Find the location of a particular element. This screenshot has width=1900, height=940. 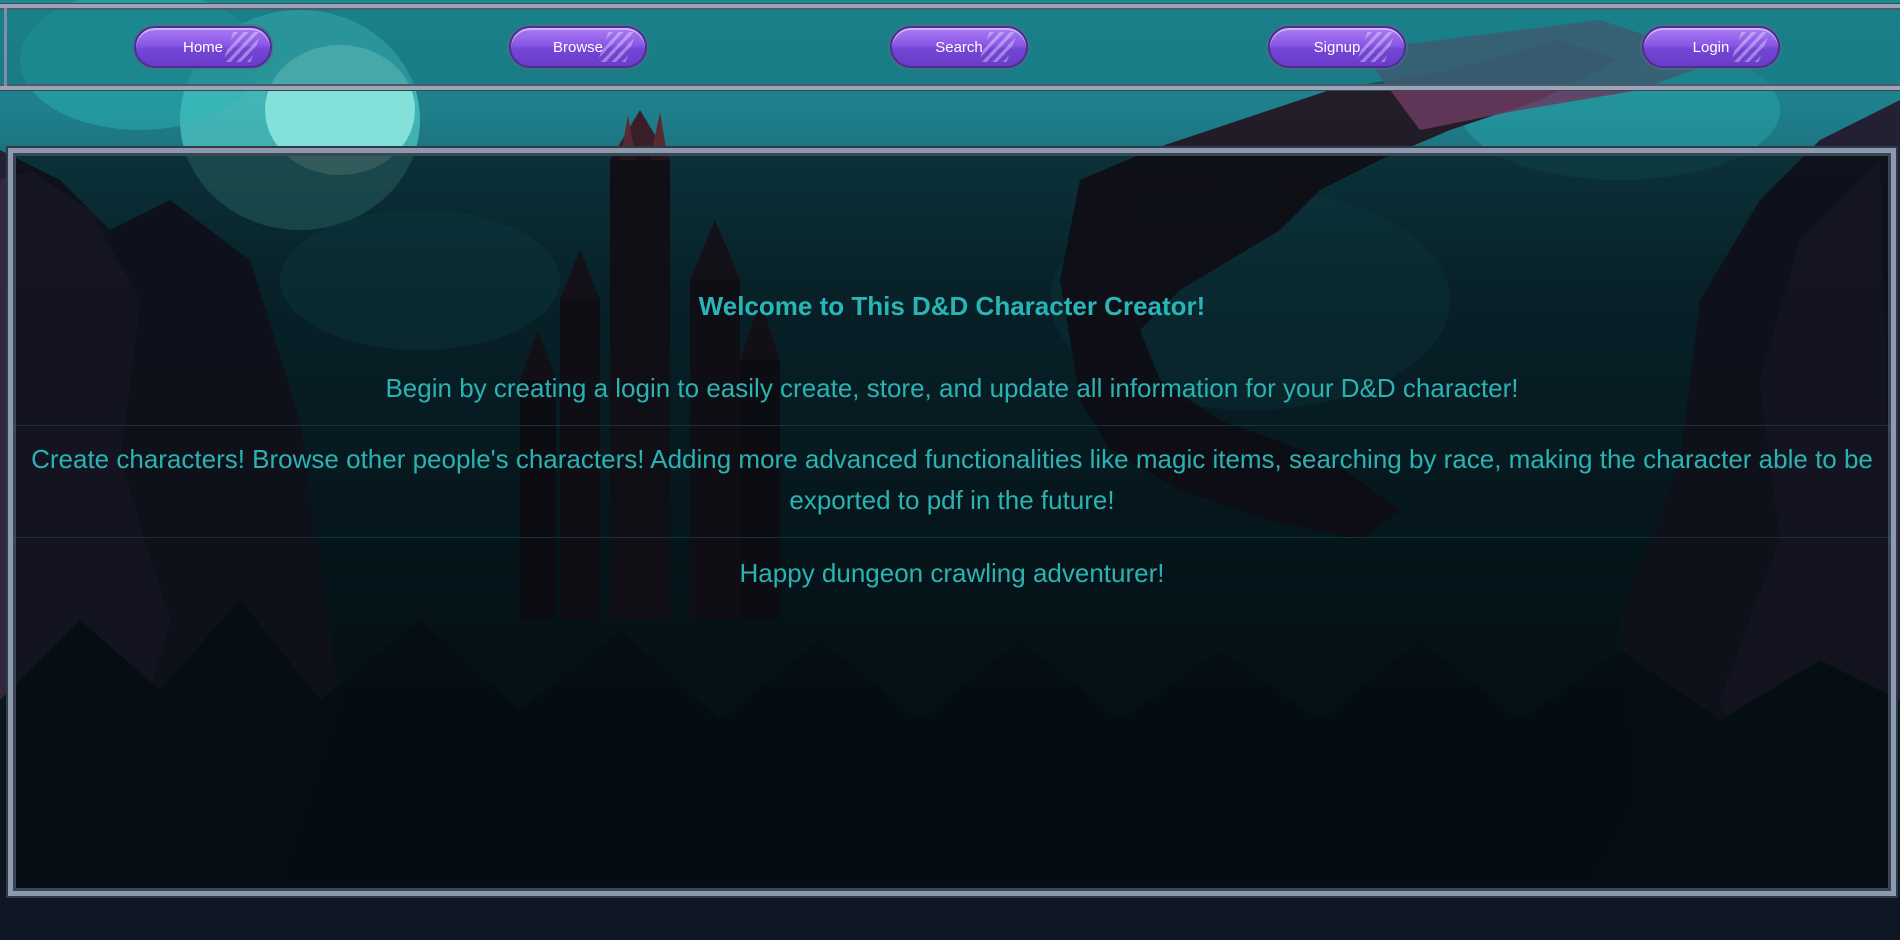

top-navigation-bar: Home Browse Search Signup Login is located at coordinates (950, 47).